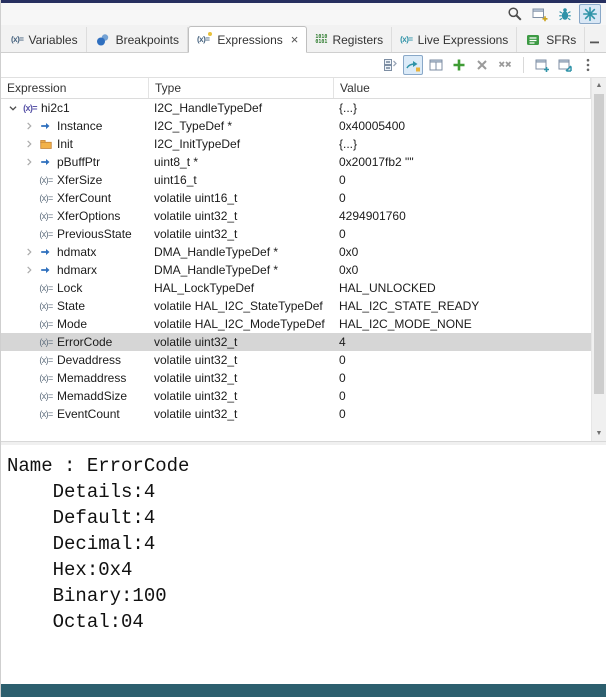 This screenshot has width=606, height=697. What do you see at coordinates (75, 324) in the screenshot?
I see `expression-cell: (x)= Mode` at bounding box center [75, 324].